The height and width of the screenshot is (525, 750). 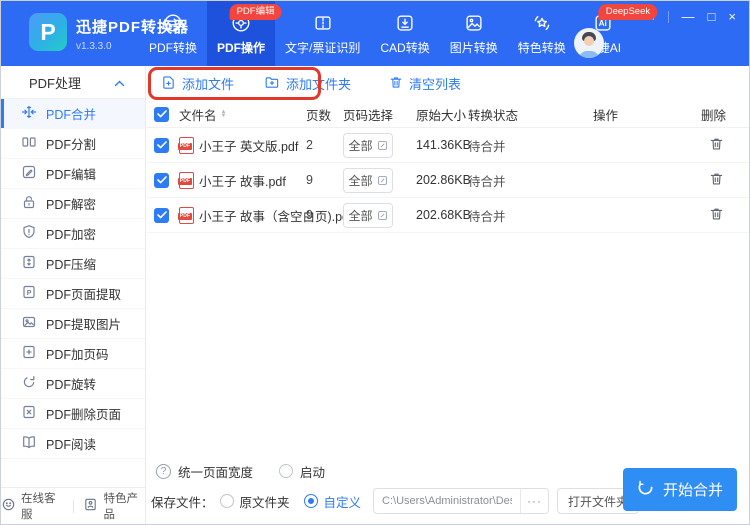 I want to click on unlock-icon, so click(x=29, y=203).